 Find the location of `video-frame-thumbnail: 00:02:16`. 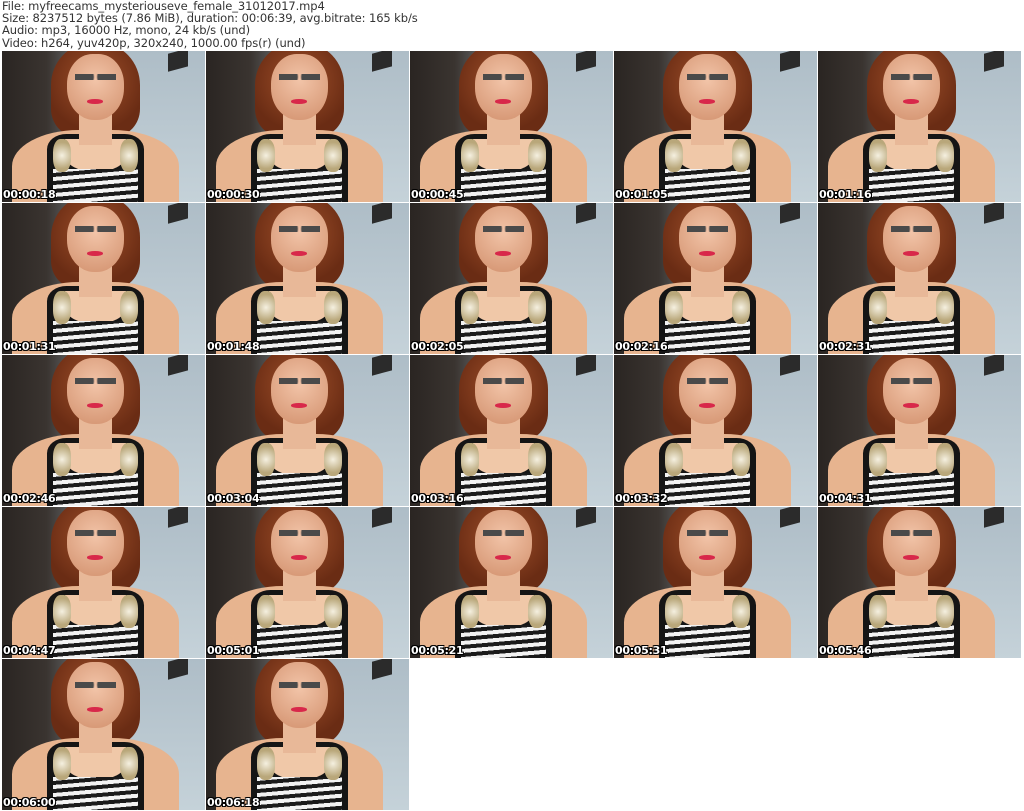

video-frame-thumbnail: 00:02:16 is located at coordinates (715, 278).